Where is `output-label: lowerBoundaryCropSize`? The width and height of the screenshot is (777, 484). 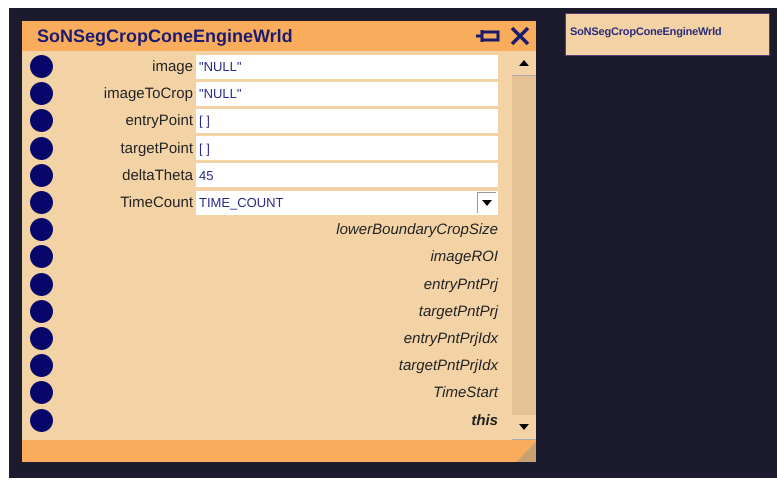
output-label: lowerBoundaryCropSize is located at coordinates (417, 229).